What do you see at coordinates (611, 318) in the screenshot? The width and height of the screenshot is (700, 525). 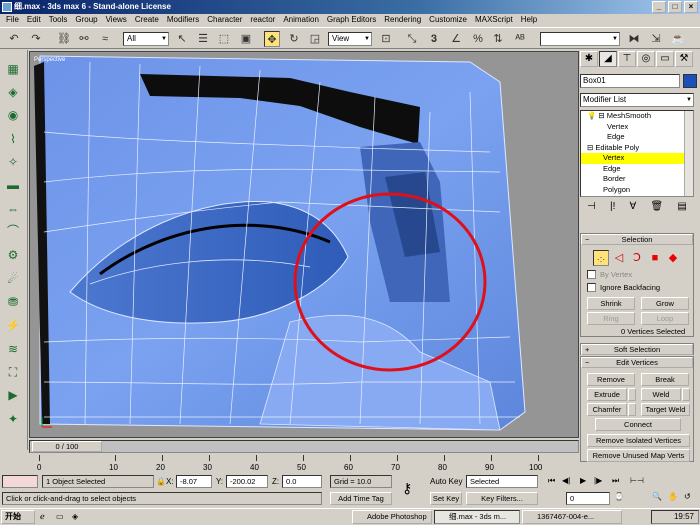 I see `ring-button: Ring` at bounding box center [611, 318].